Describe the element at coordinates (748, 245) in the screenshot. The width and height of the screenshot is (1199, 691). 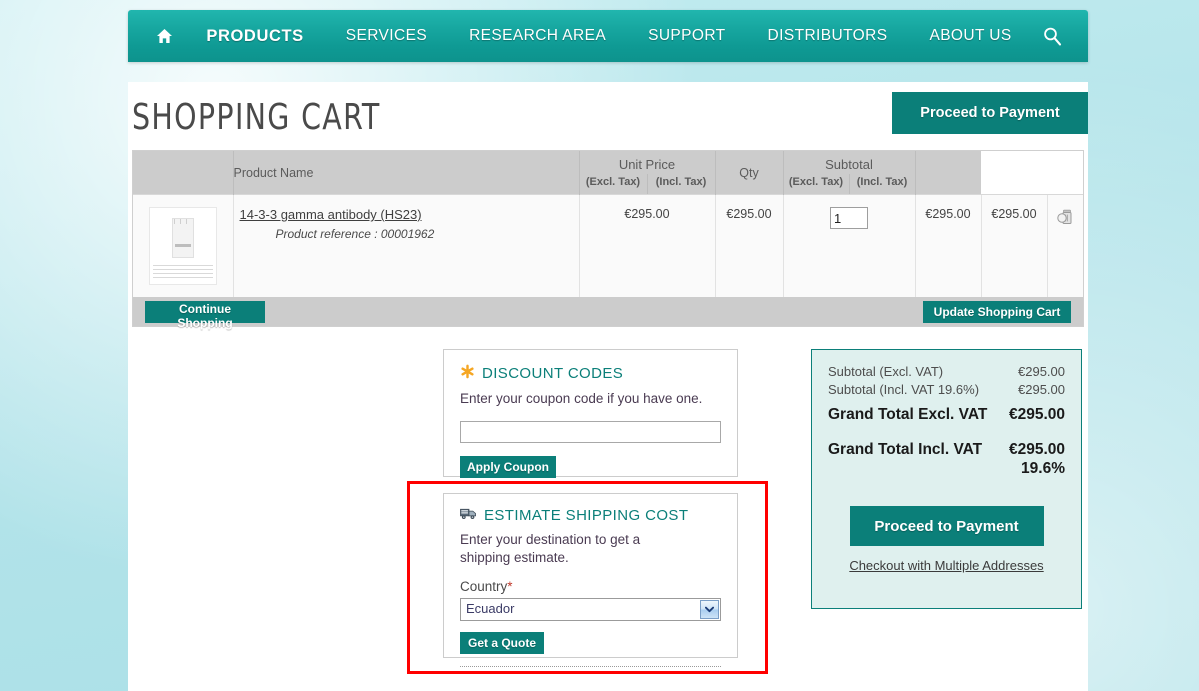
I see `unit-price-incl-tax: €295.00` at that location.